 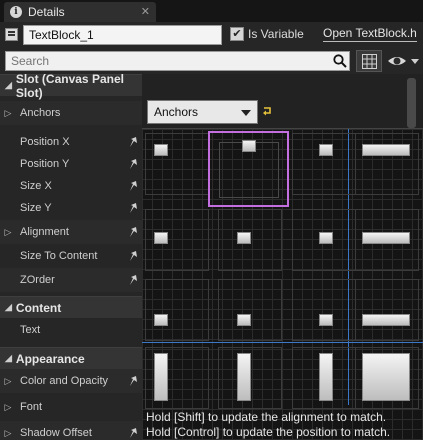 I want to click on prop-position-x: Position X, so click(x=71, y=142).